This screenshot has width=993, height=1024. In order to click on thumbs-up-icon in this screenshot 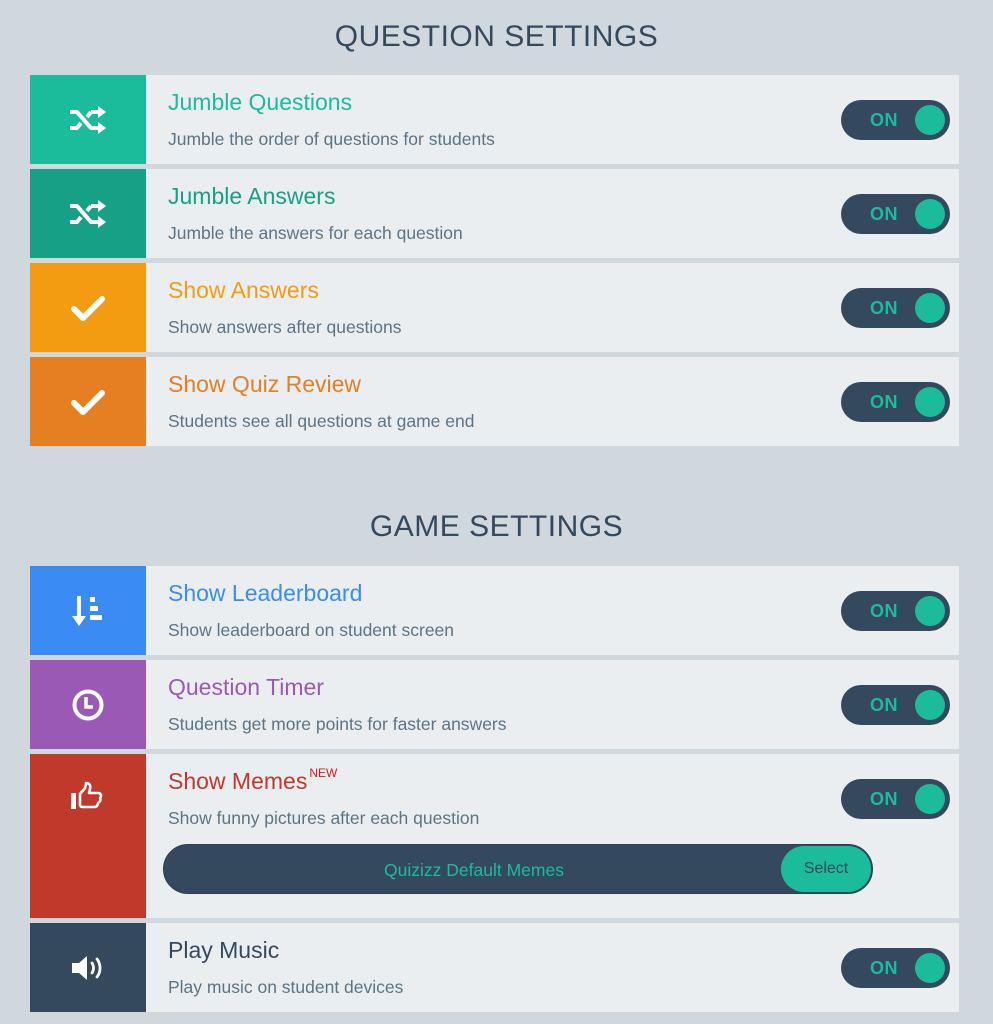, I will do `click(87, 795)`.